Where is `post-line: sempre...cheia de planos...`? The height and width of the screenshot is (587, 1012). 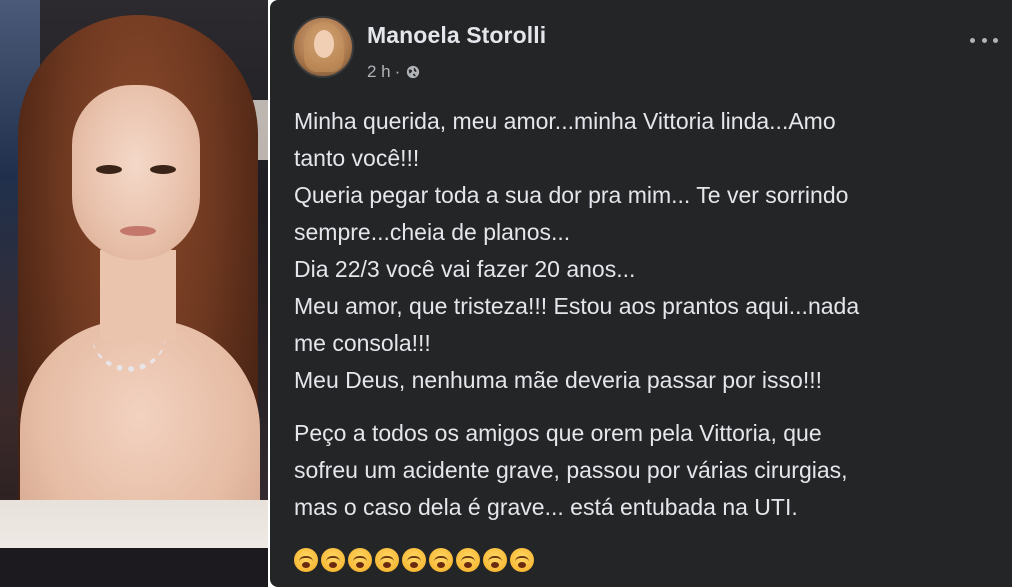
post-line: sempre...cheia de planos... is located at coordinates (432, 232).